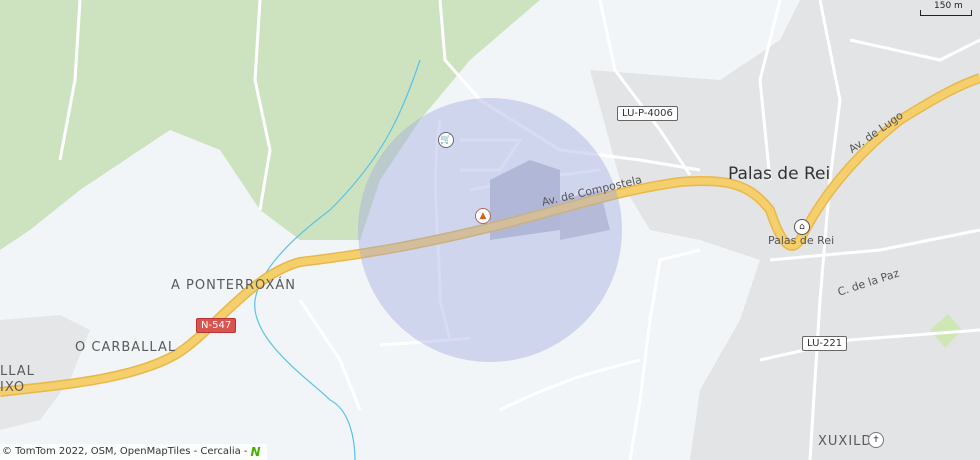  I want to click on church-icon: ✝, so click(876, 440).